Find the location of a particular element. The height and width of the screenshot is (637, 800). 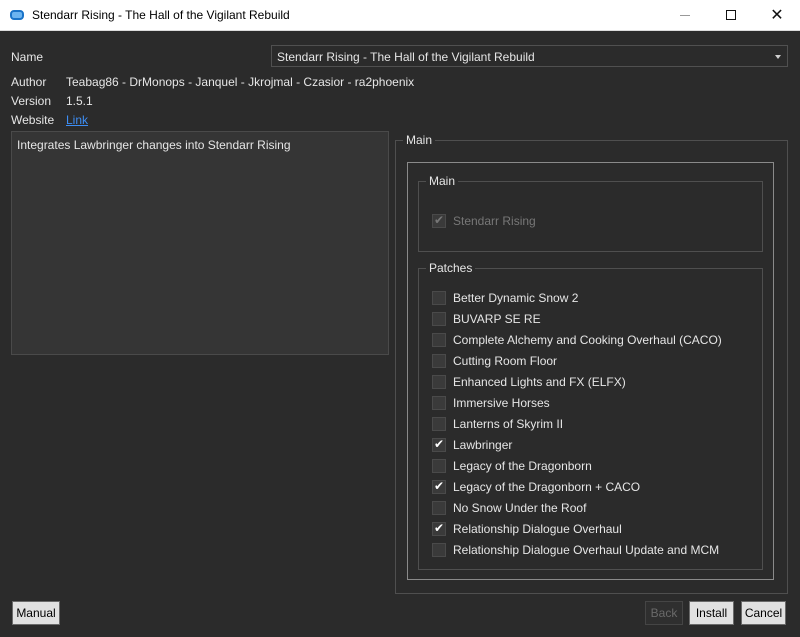

install-button: Install is located at coordinates (711, 613).